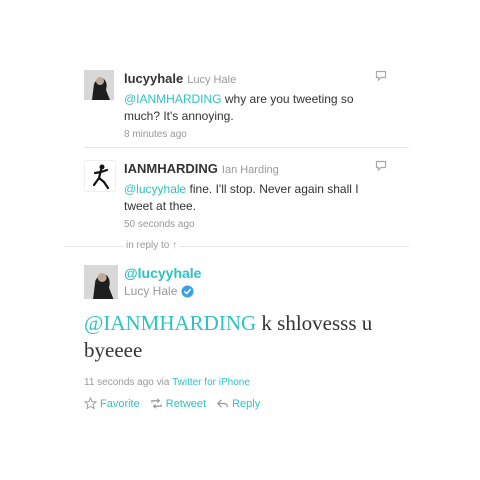  What do you see at coordinates (250, 170) in the screenshot?
I see `tweet-fullname: Ian Harding` at bounding box center [250, 170].